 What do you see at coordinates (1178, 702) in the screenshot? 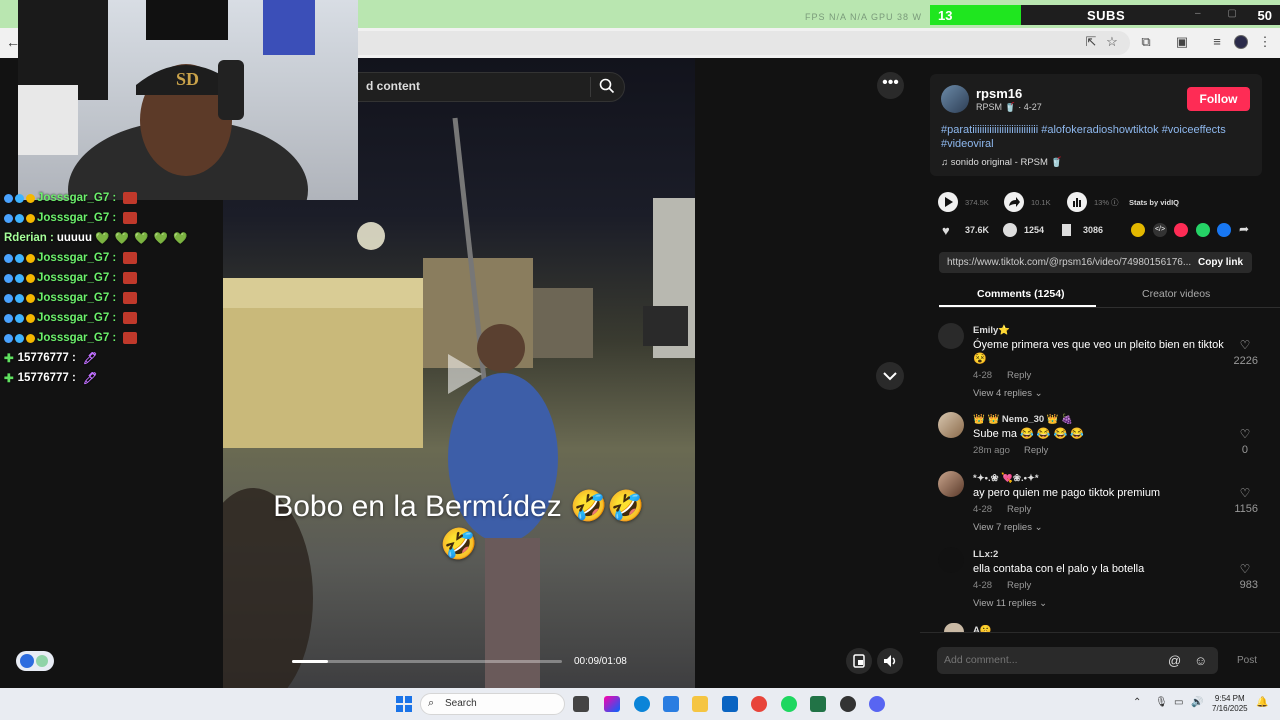
I see `network-icon: ▭` at bounding box center [1178, 702].